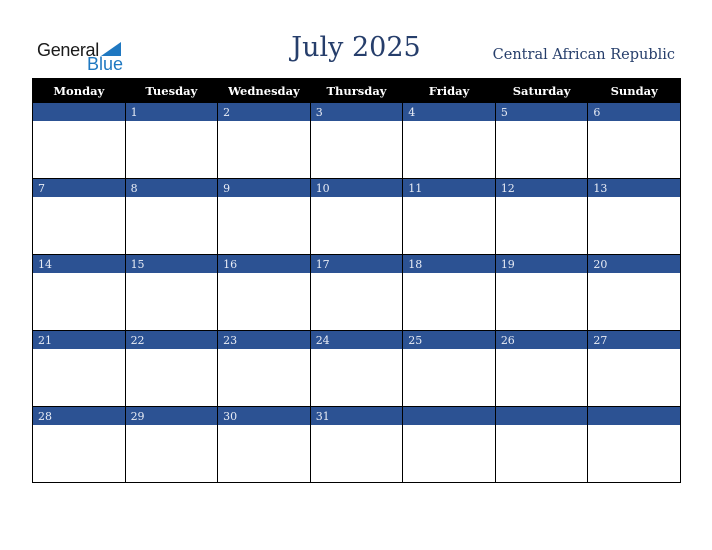 Image resolution: width=712 pixels, height=550 pixels. What do you see at coordinates (541, 339) in the screenshot?
I see `day-number: 26` at bounding box center [541, 339].